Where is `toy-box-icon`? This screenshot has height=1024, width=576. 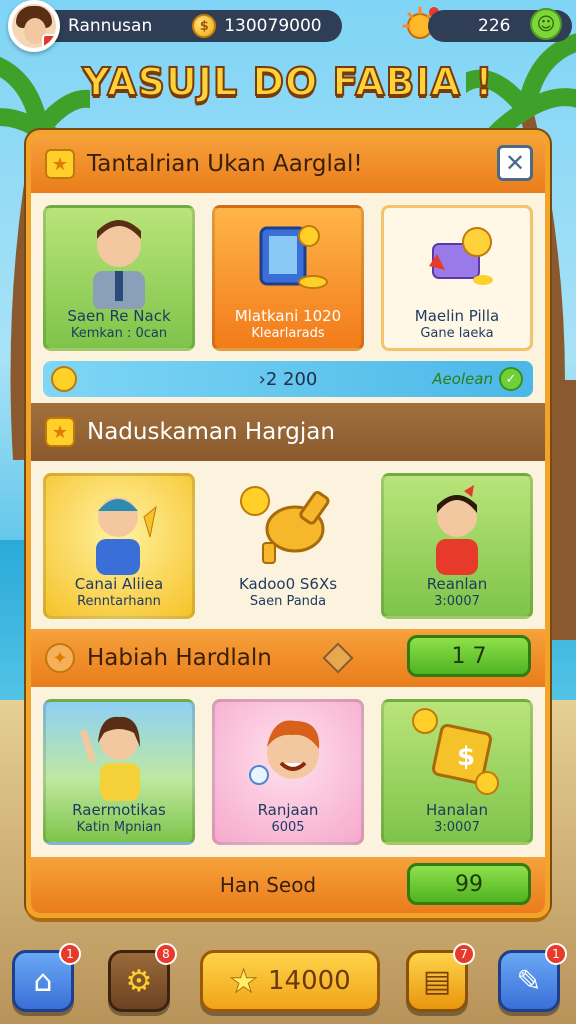 toy-box-icon is located at coordinates (457, 259).